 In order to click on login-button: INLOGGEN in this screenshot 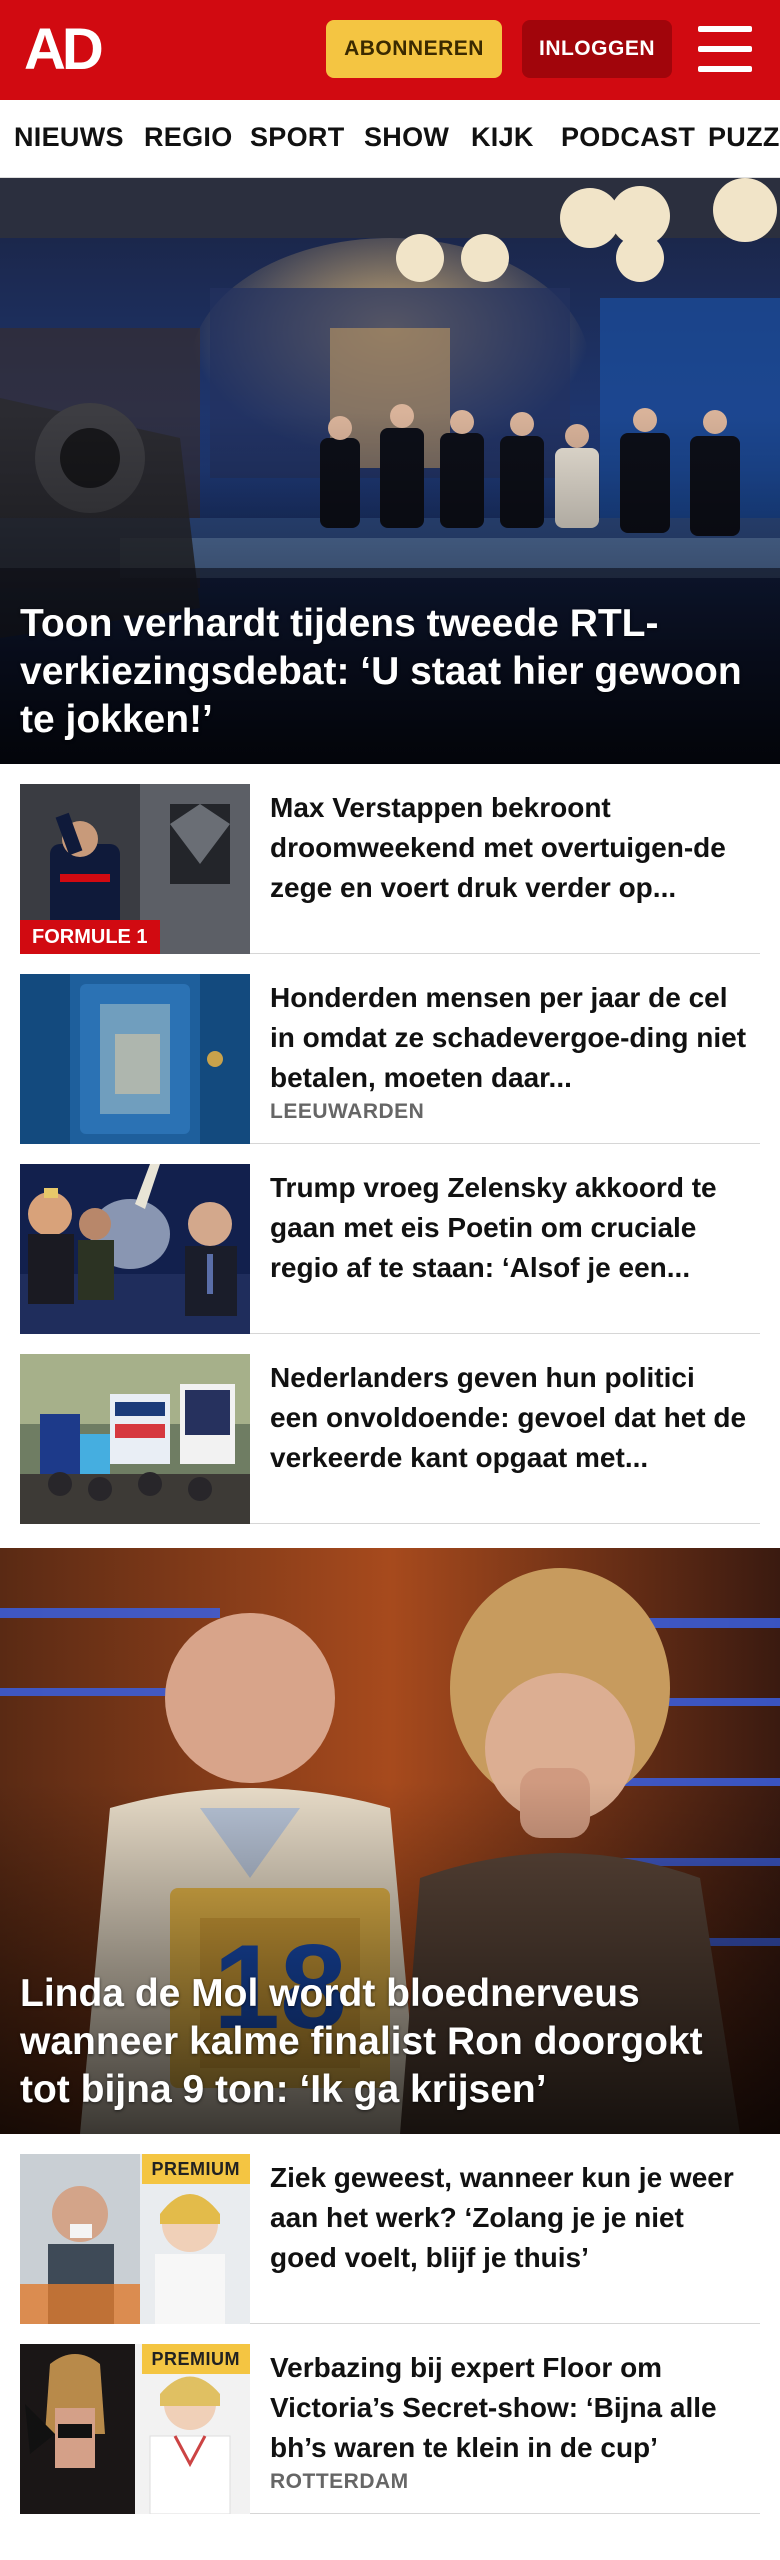, I will do `click(597, 49)`.